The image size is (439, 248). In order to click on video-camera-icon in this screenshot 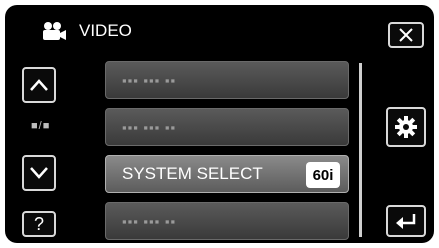, I will do `click(54, 31)`.